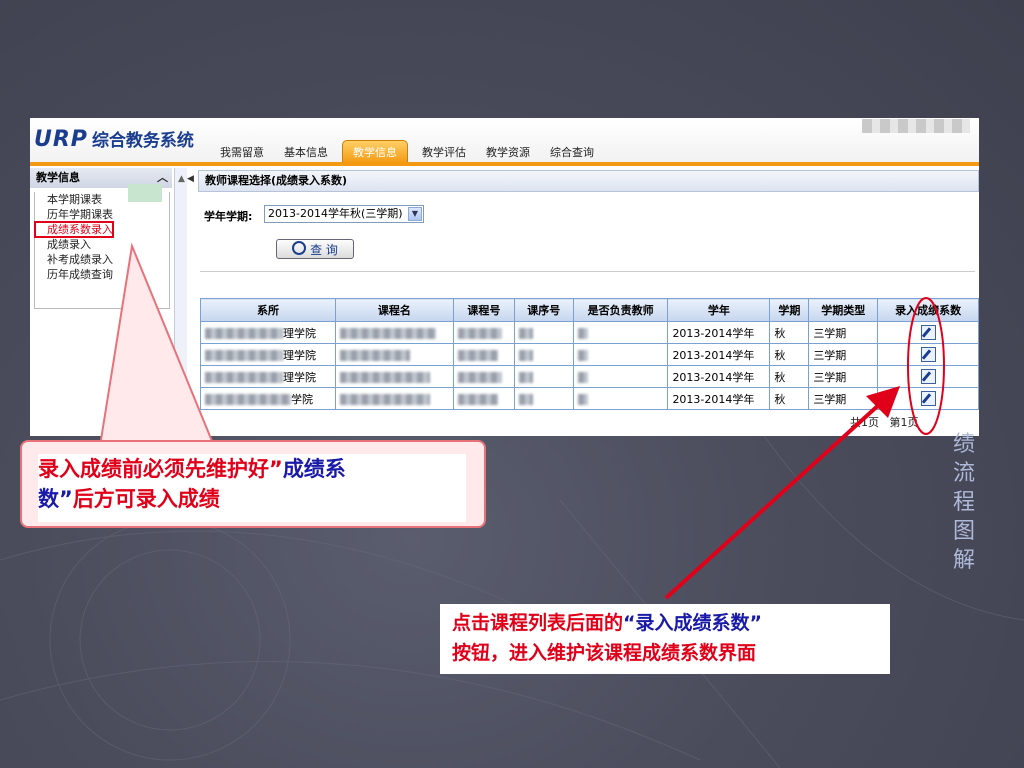 The image size is (1024, 768). What do you see at coordinates (306, 151) in the screenshot?
I see `tab-basic-info: 基本信息` at bounding box center [306, 151].